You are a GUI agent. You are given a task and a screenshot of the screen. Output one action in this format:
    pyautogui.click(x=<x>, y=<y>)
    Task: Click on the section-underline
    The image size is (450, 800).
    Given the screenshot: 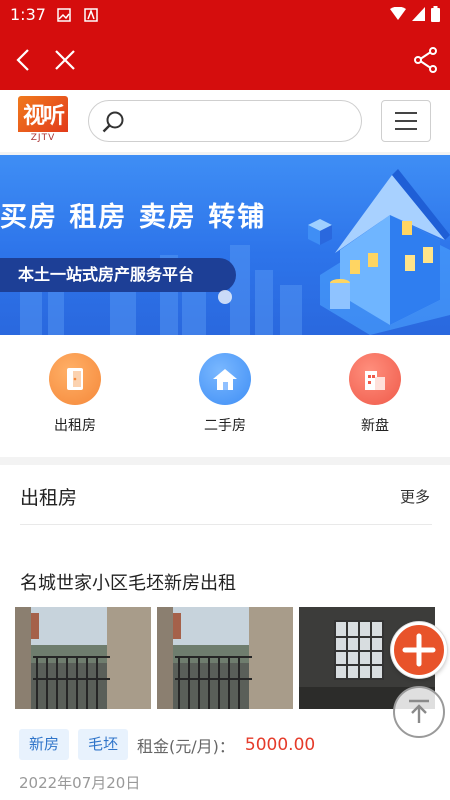 What is the action you would take?
    pyautogui.click(x=226, y=524)
    